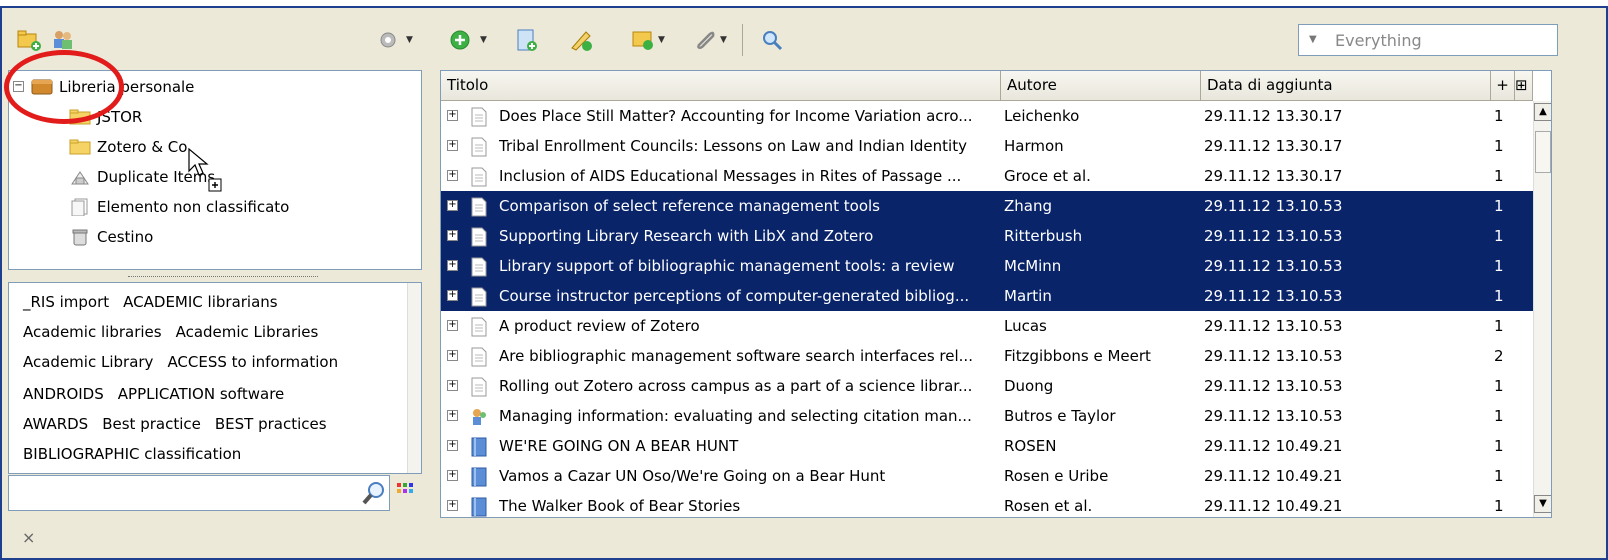  What do you see at coordinates (1273, 506) in the screenshot?
I see `item-date-added: 29.11.12 10.49.21` at bounding box center [1273, 506].